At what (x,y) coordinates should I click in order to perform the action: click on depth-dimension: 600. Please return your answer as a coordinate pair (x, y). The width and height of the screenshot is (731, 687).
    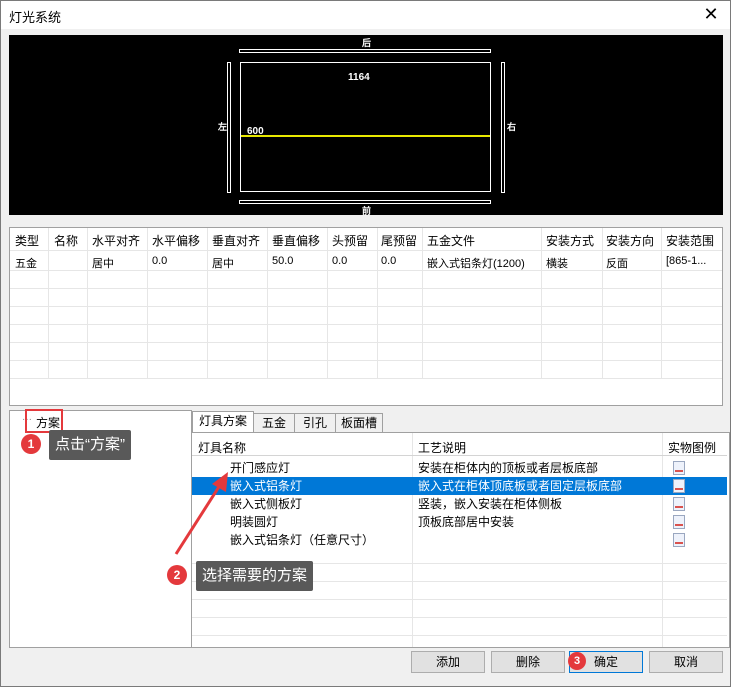
    Looking at the image, I should click on (255, 131).